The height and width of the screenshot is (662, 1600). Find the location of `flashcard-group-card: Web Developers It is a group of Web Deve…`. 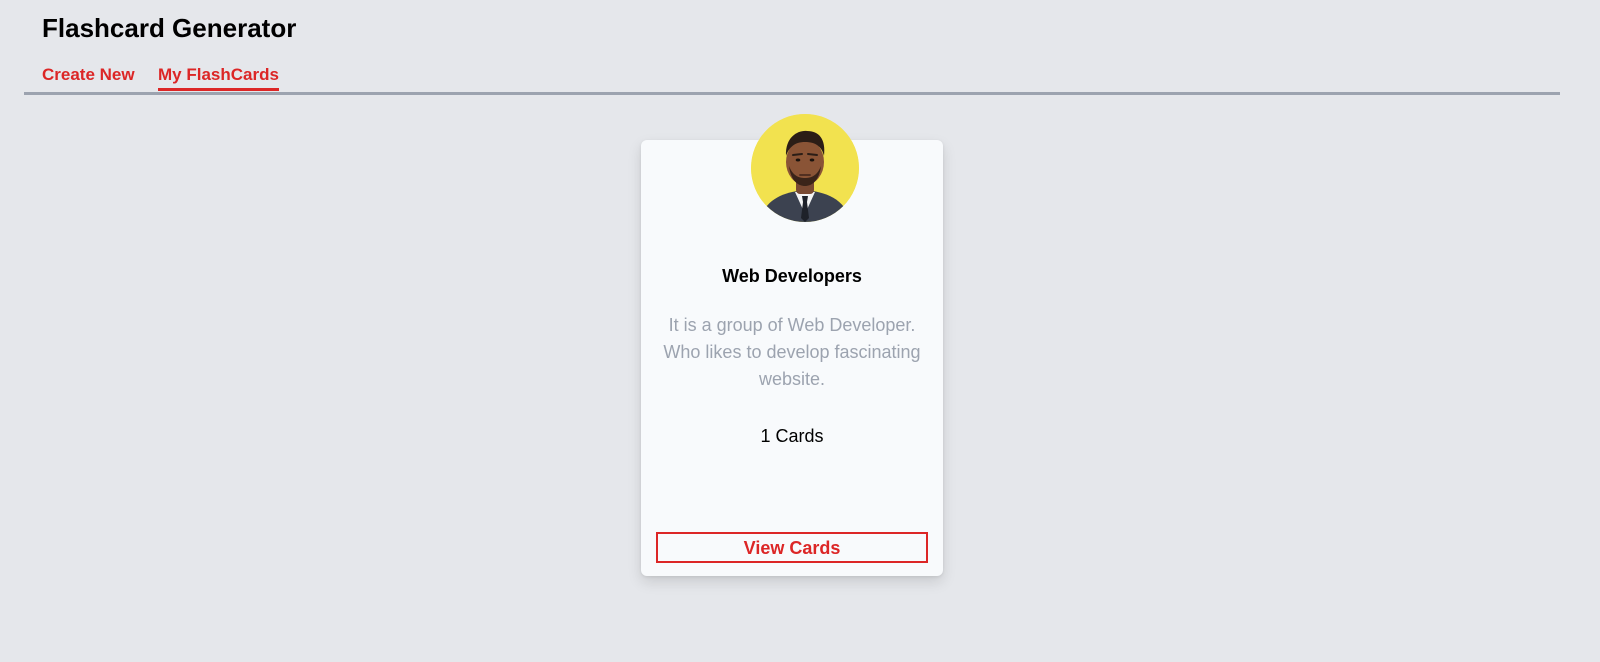

flashcard-group-card: Web Developers It is a group of Web Deve… is located at coordinates (792, 345).